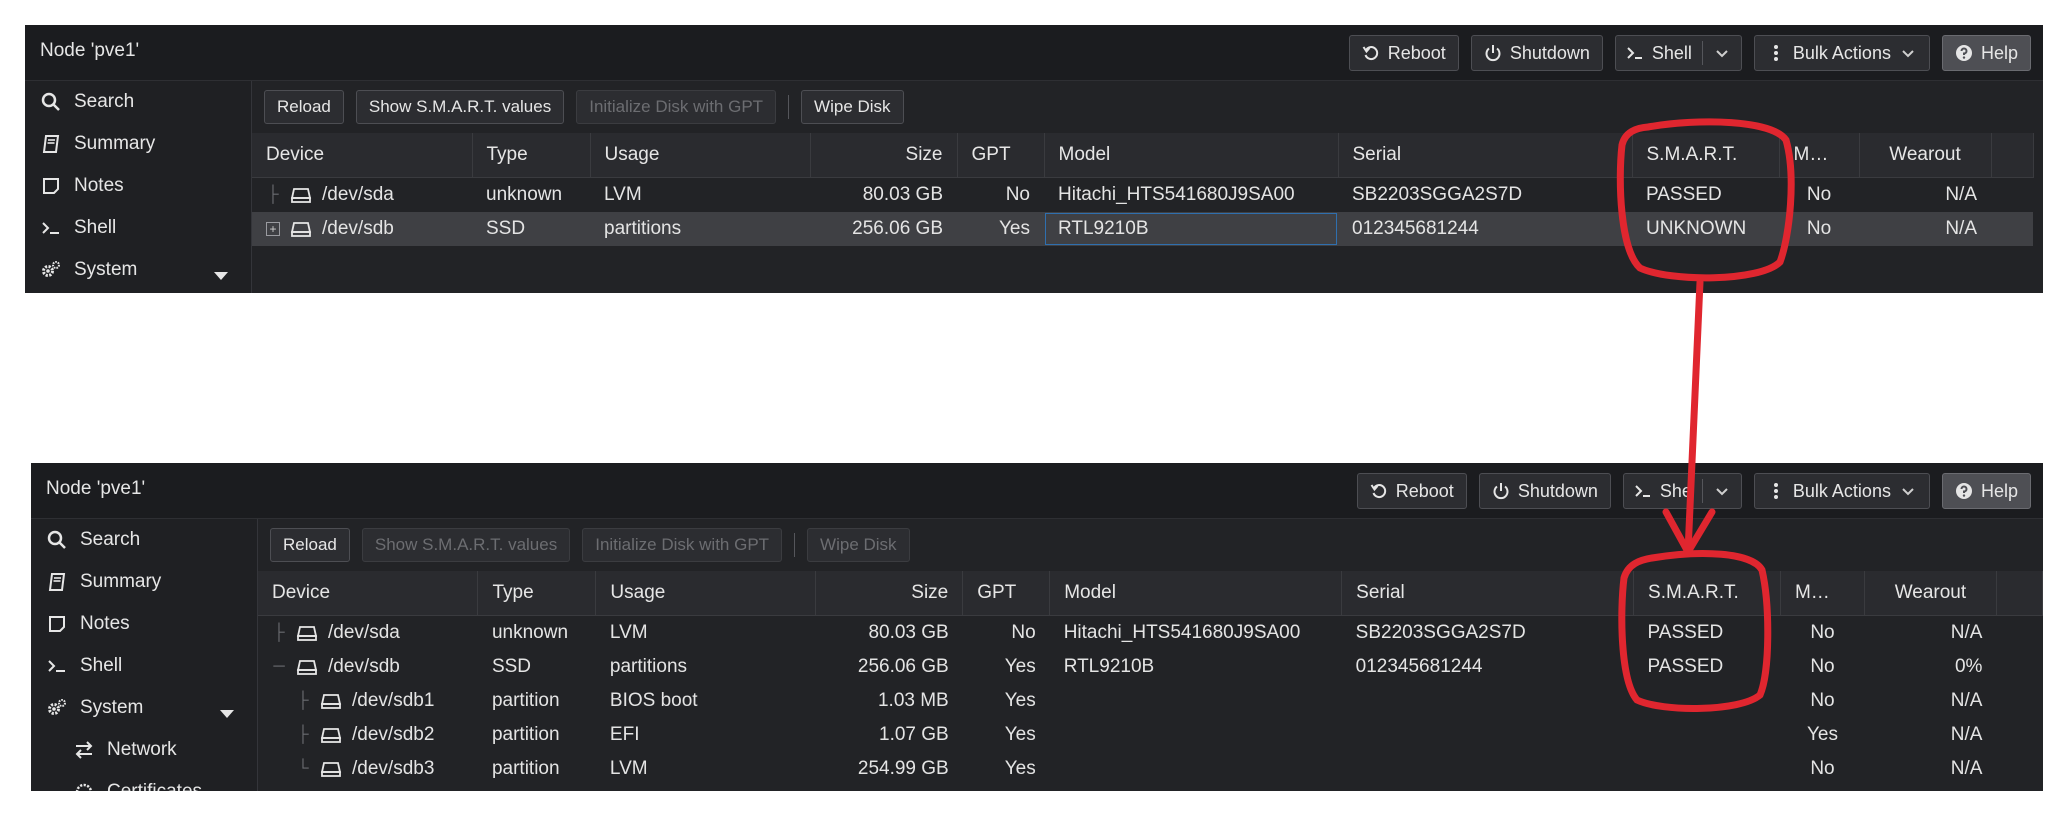  I want to click on wipe-disk-label: Wipe Disk, so click(852, 106).